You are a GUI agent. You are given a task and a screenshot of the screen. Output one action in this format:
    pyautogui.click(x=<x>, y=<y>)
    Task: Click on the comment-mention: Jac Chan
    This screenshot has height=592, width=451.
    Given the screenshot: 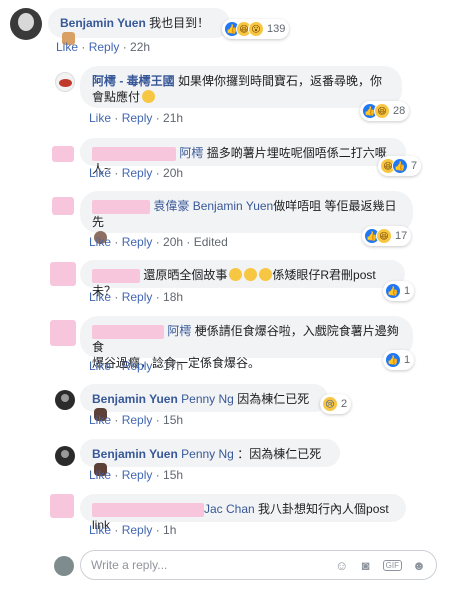 What is the action you would take?
    pyautogui.click(x=229, y=509)
    